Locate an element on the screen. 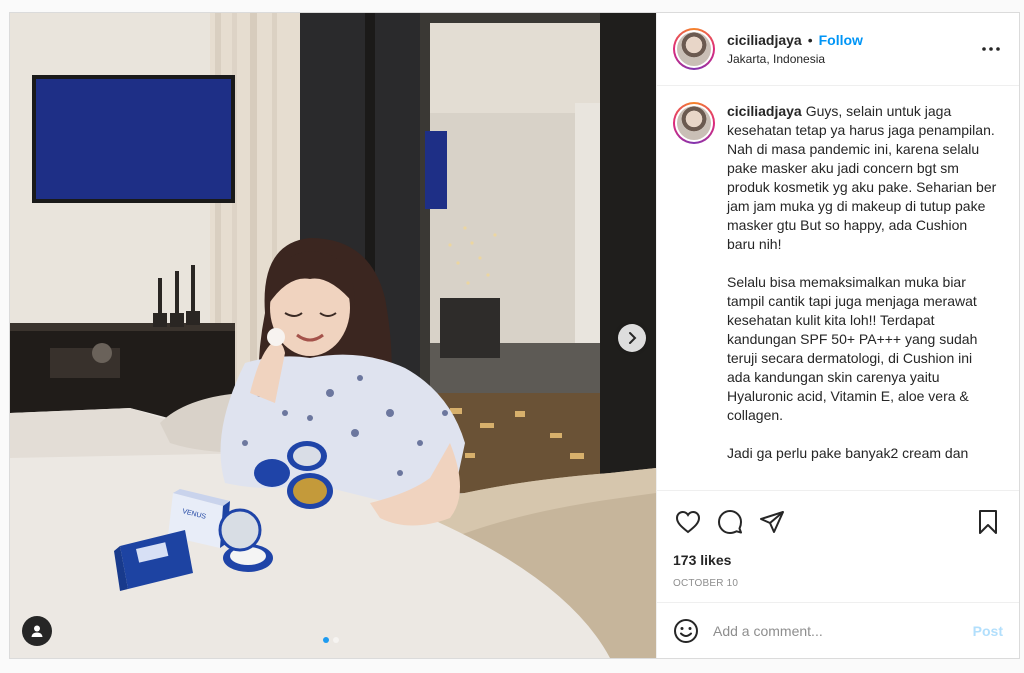 This screenshot has width=1024, height=673. comment-bar: Post is located at coordinates (838, 630).